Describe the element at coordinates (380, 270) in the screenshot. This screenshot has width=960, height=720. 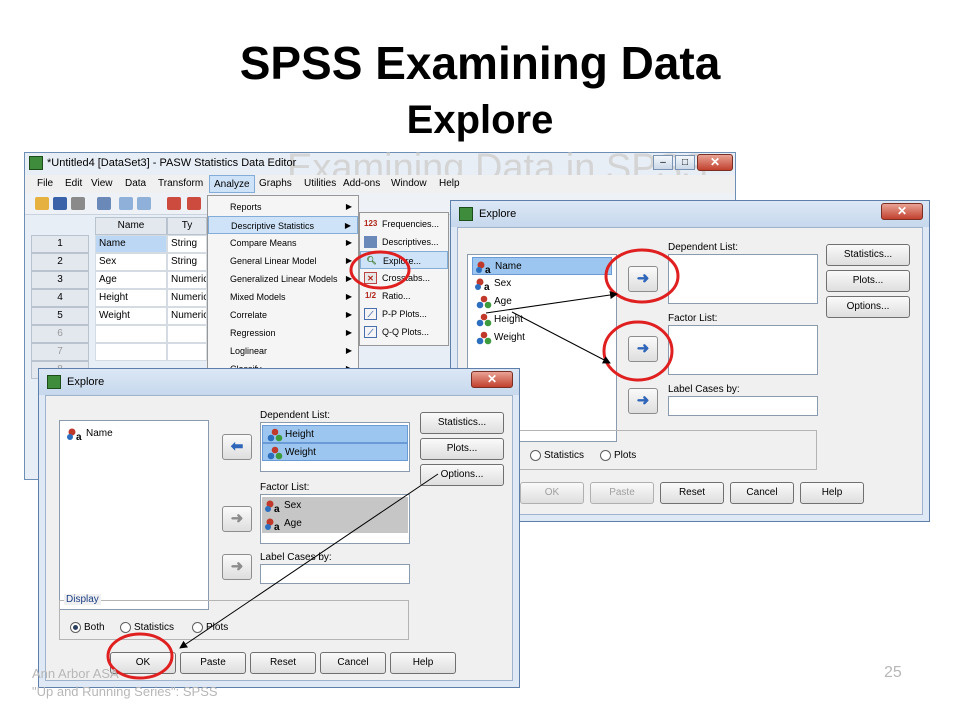
I see `highlight-circle-explore` at that location.